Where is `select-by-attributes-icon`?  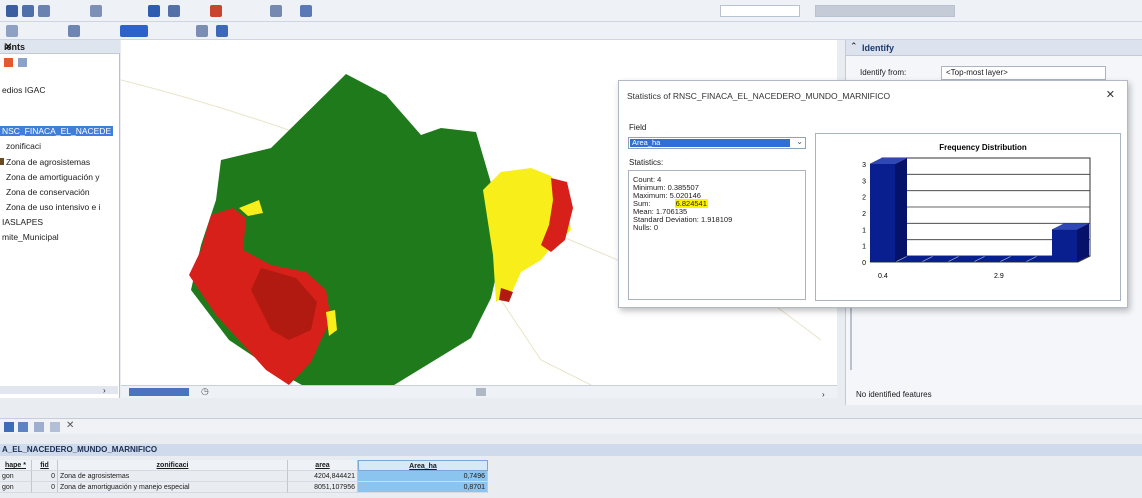 select-by-attributes-icon is located at coordinates (39, 427).